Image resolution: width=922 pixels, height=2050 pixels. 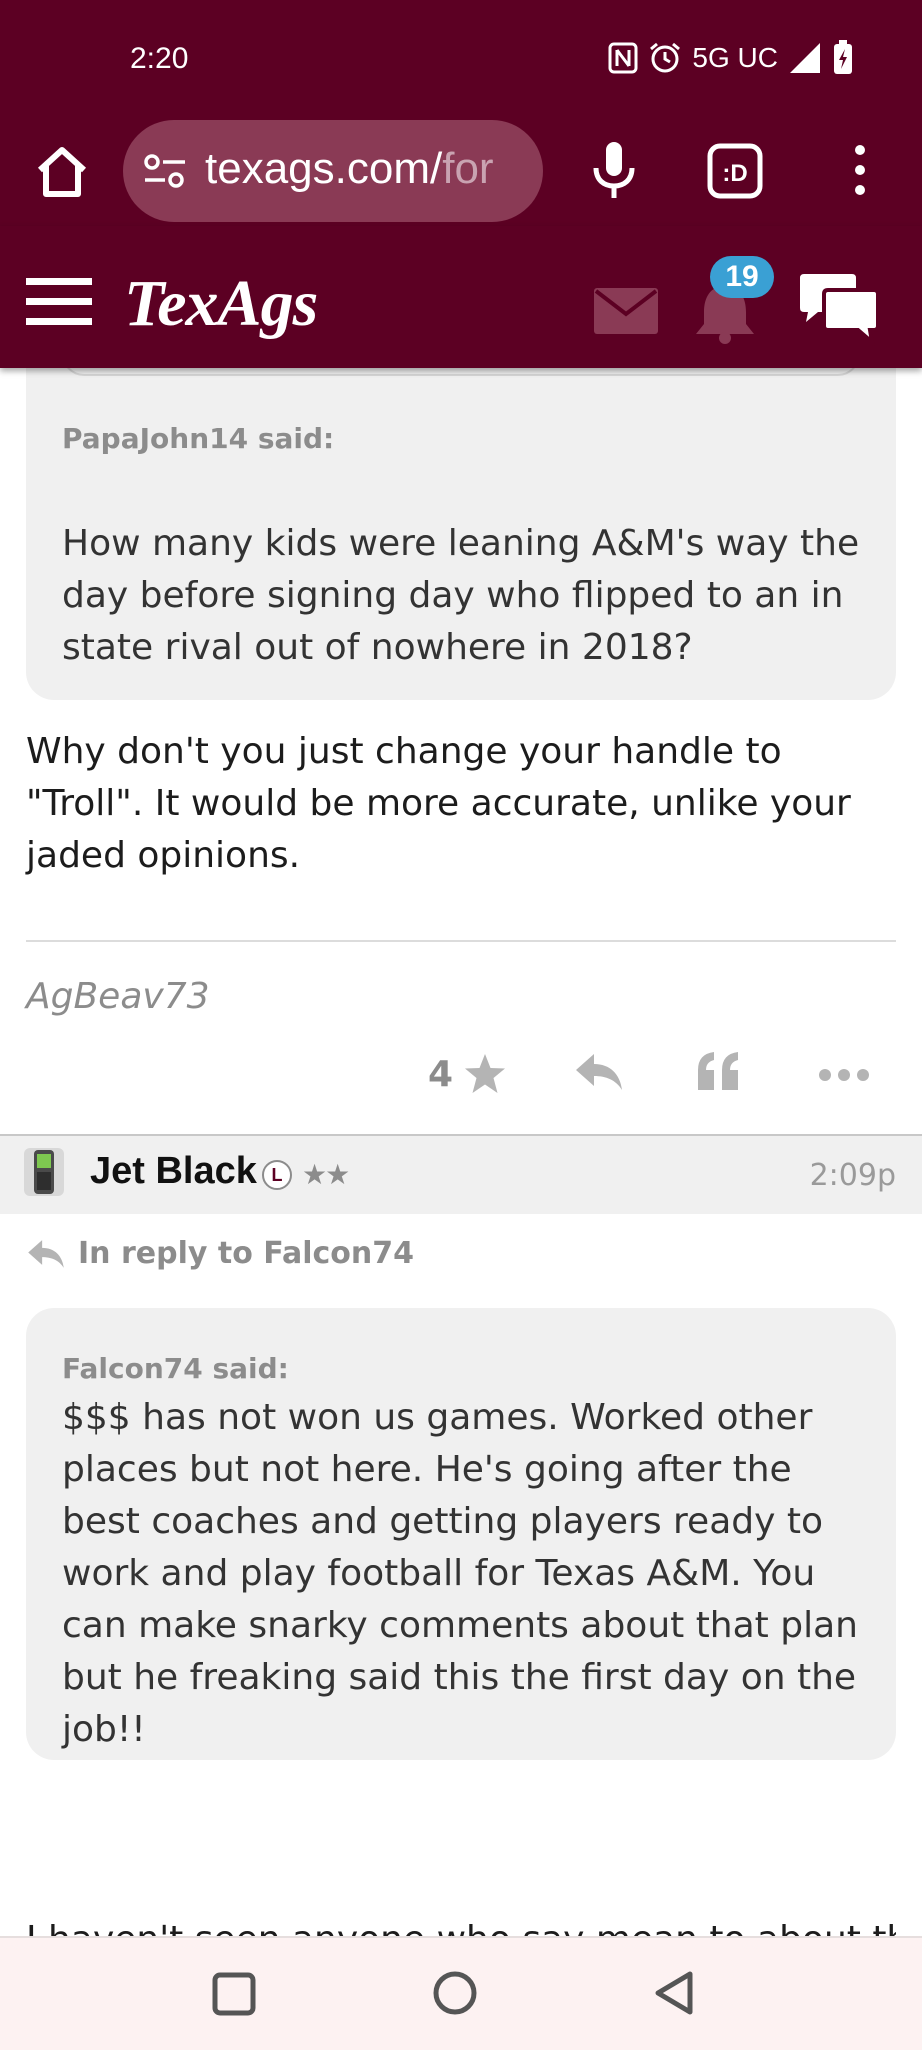 I want to click on home-button, so click(x=62, y=172).